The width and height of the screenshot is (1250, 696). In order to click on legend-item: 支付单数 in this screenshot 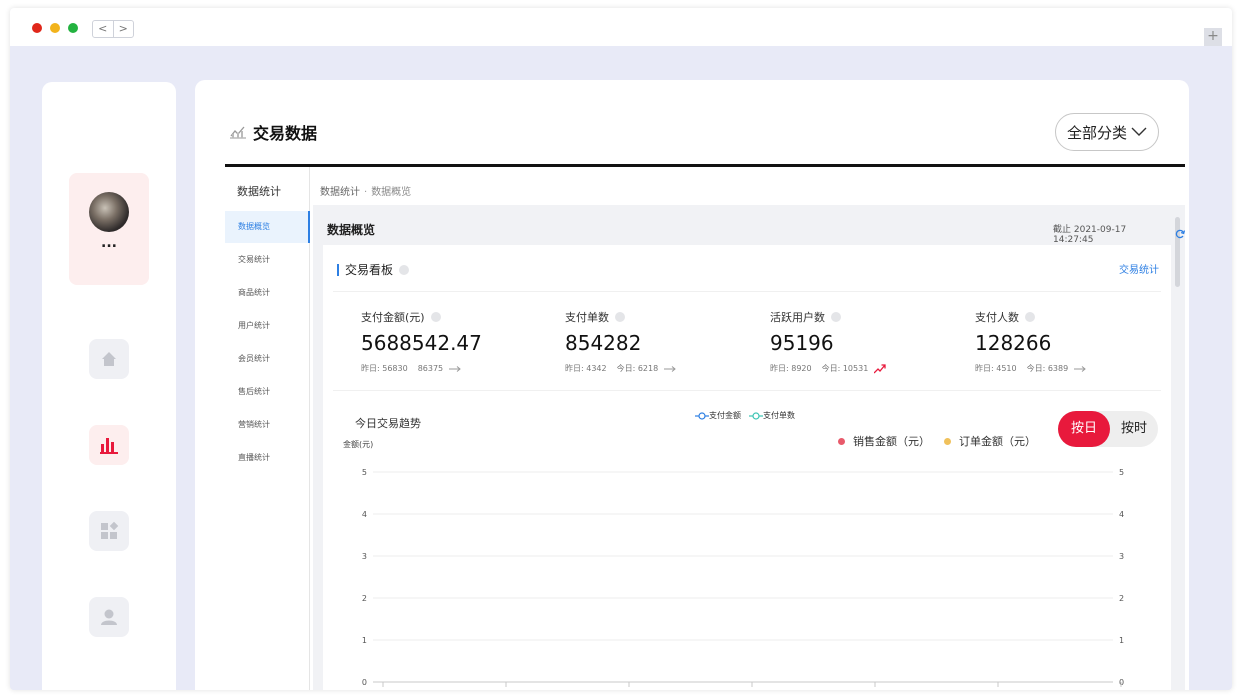, I will do `click(772, 415)`.